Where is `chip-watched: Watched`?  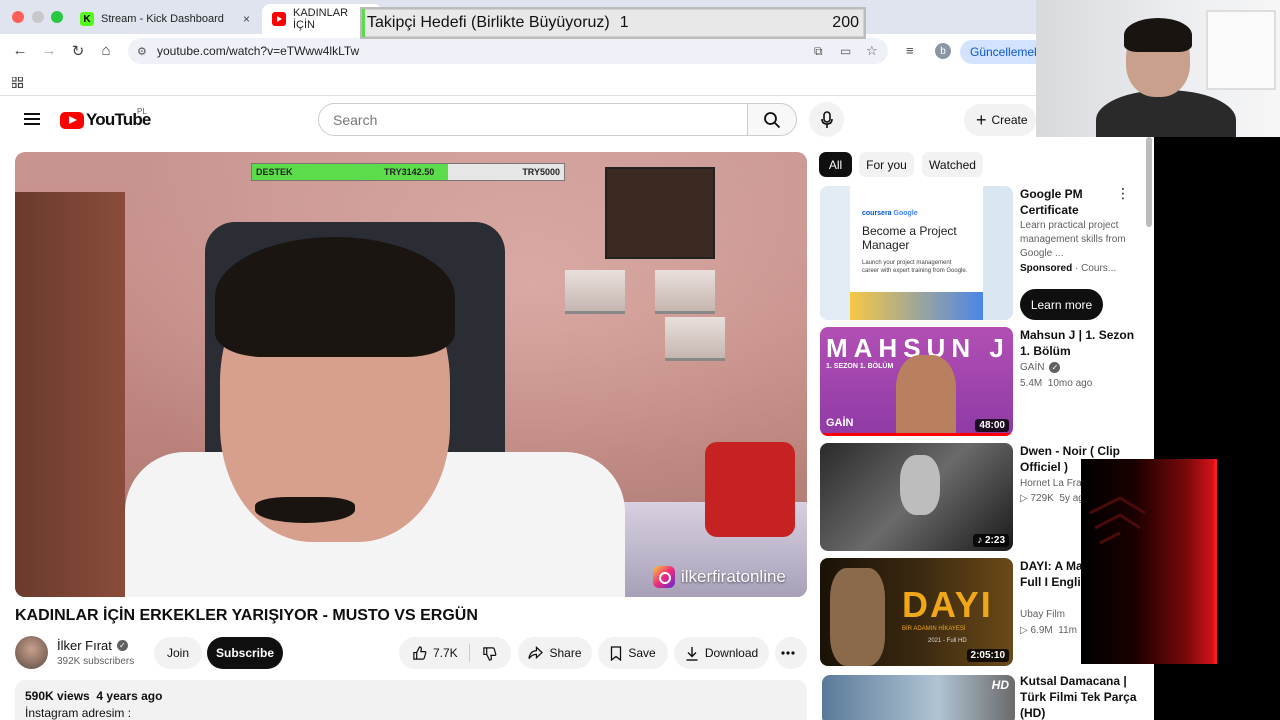
chip-watched: Watched is located at coordinates (952, 164).